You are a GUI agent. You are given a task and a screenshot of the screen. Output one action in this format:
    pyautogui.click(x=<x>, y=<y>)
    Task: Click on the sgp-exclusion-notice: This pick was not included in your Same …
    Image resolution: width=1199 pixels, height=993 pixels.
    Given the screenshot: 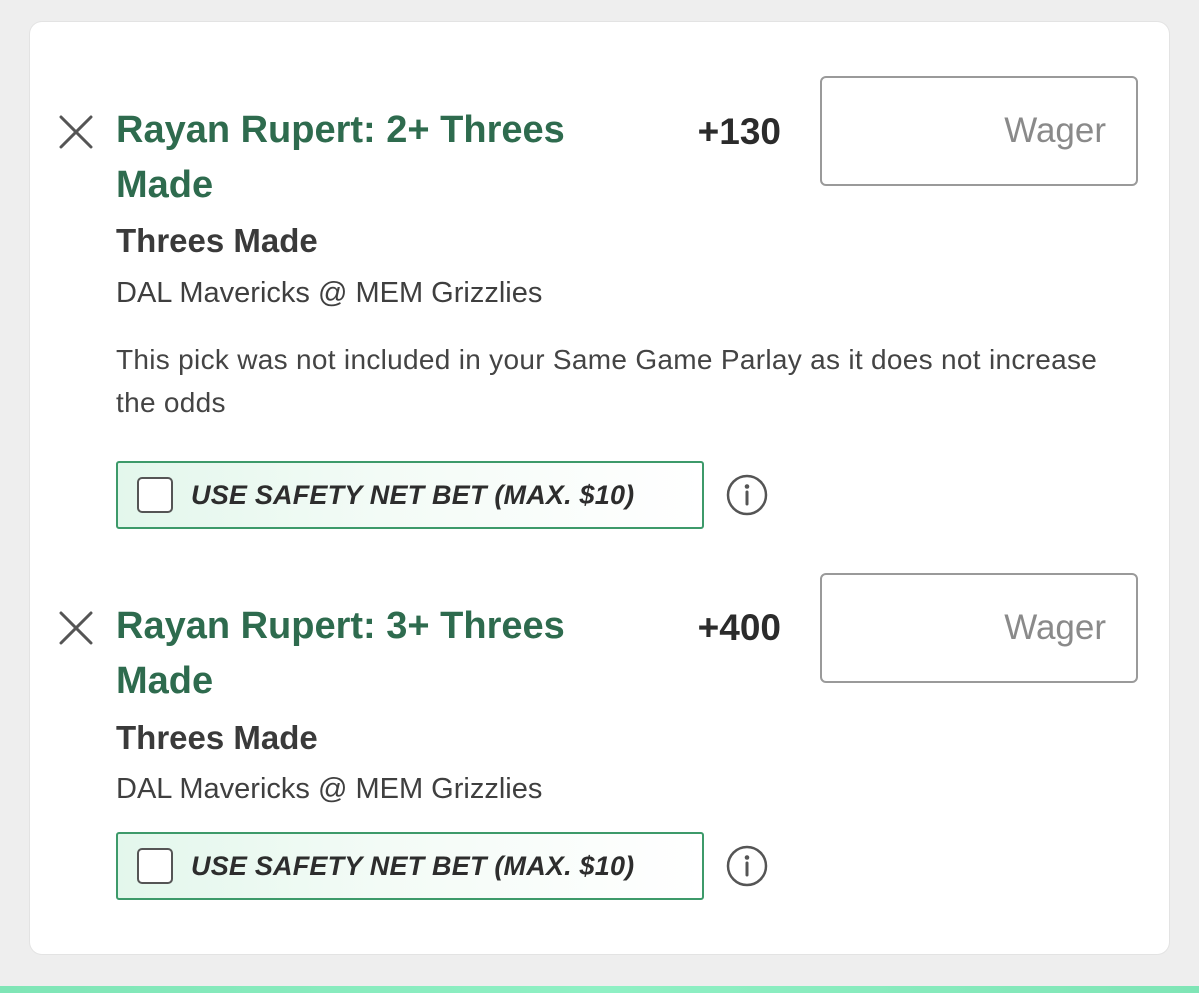 What is the action you would take?
    pyautogui.click(x=607, y=381)
    